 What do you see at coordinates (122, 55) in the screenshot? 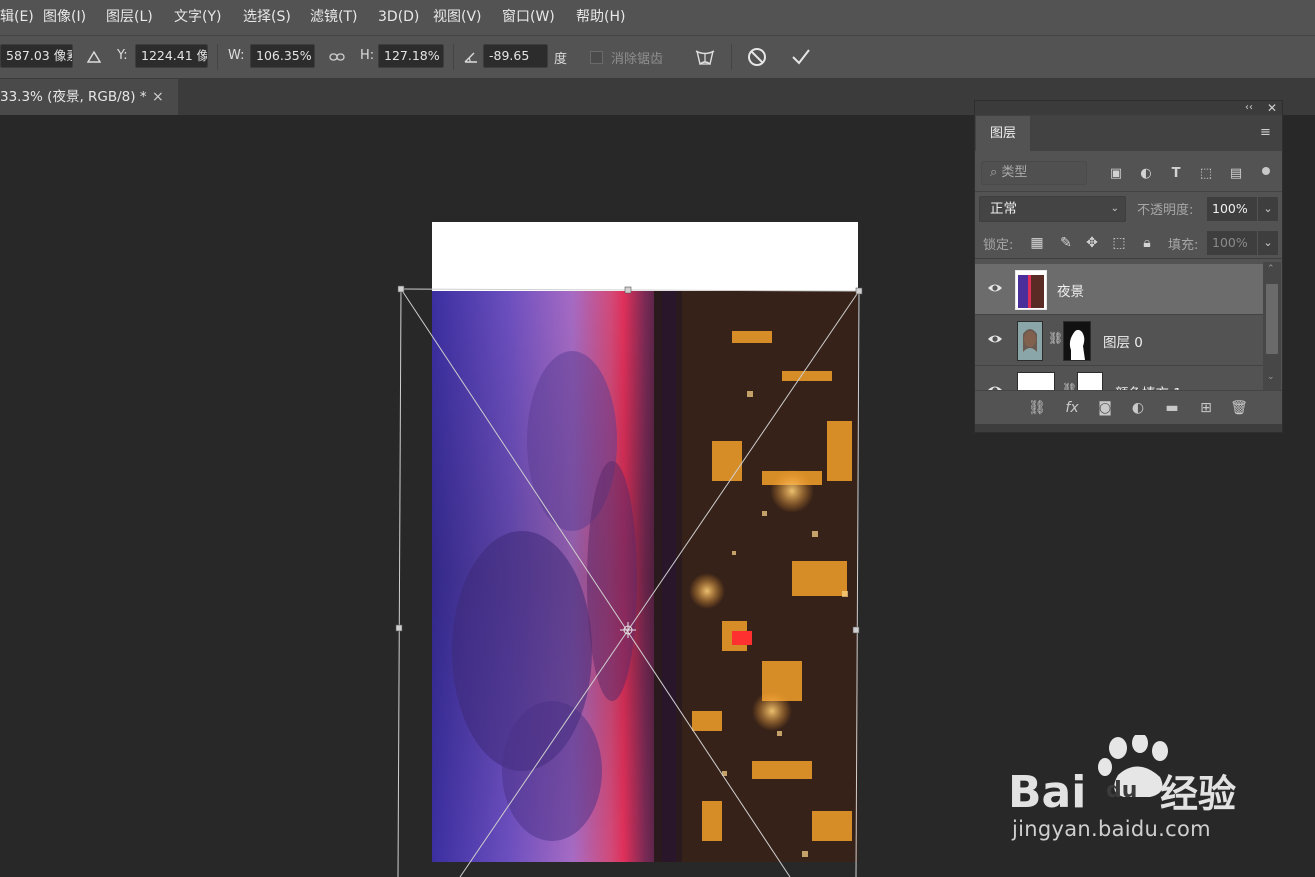
I see `y-label: Y:` at bounding box center [122, 55].